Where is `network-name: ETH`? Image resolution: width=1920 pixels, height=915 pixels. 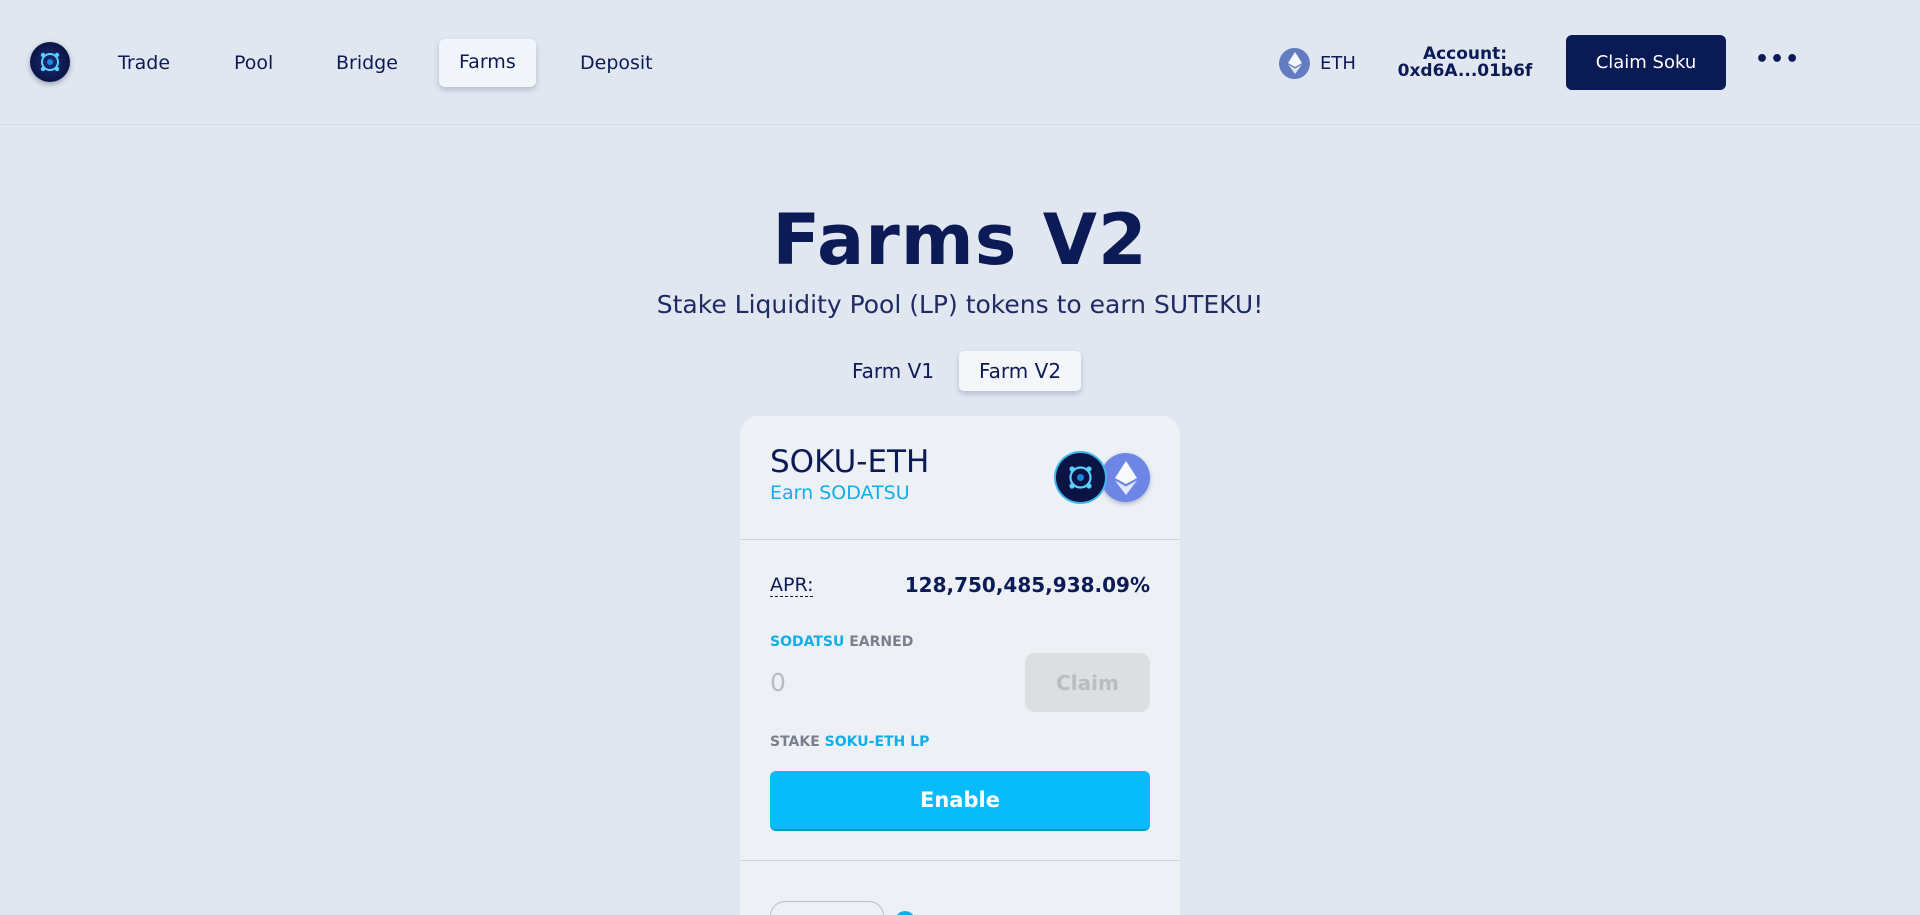 network-name: ETH is located at coordinates (1338, 63).